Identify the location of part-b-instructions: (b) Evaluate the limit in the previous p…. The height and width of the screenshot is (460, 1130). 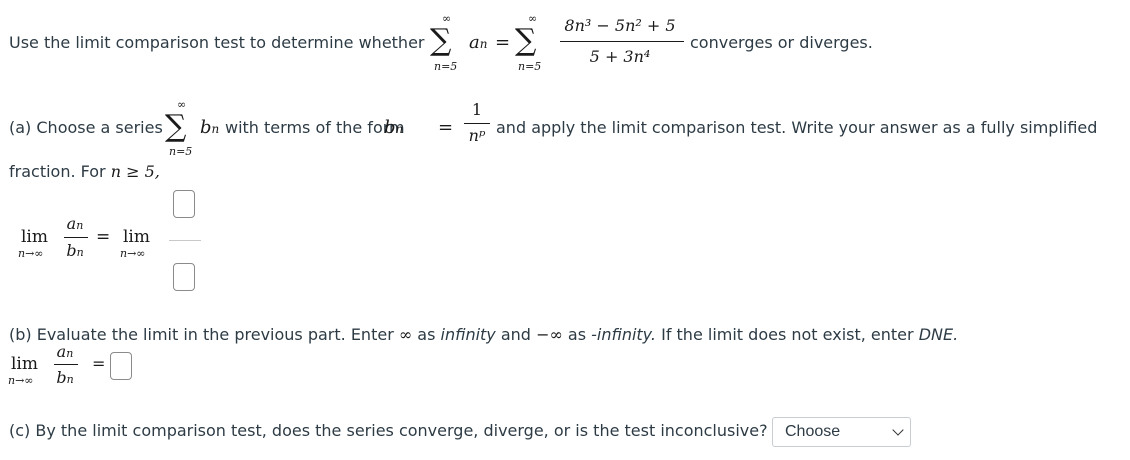
(484, 334).